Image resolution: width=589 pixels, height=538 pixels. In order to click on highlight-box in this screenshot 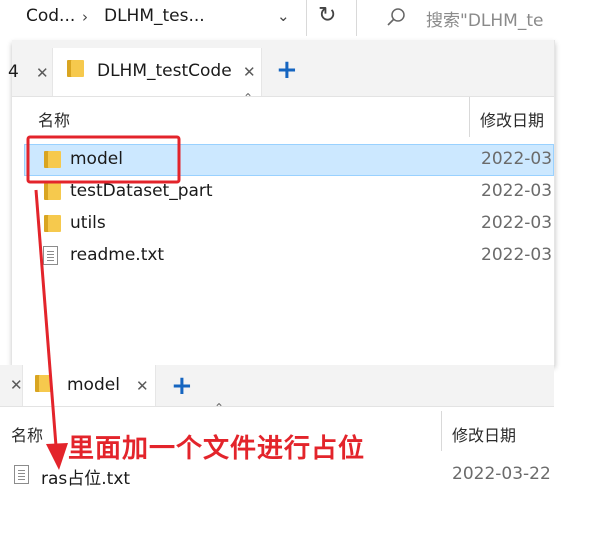, I will do `click(103, 159)`.